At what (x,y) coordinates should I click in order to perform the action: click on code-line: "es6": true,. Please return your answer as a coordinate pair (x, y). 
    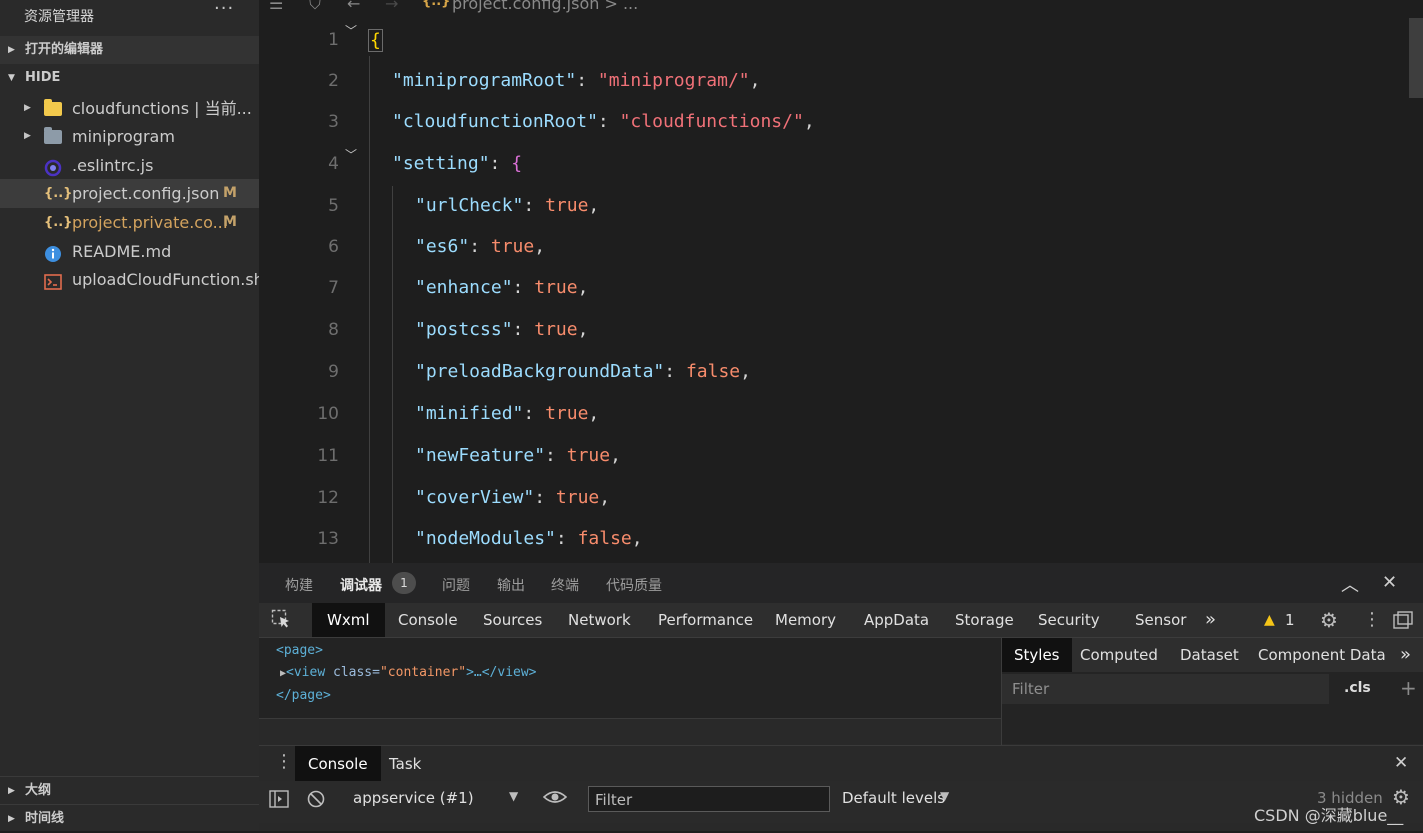
    Looking at the image, I should click on (480, 246).